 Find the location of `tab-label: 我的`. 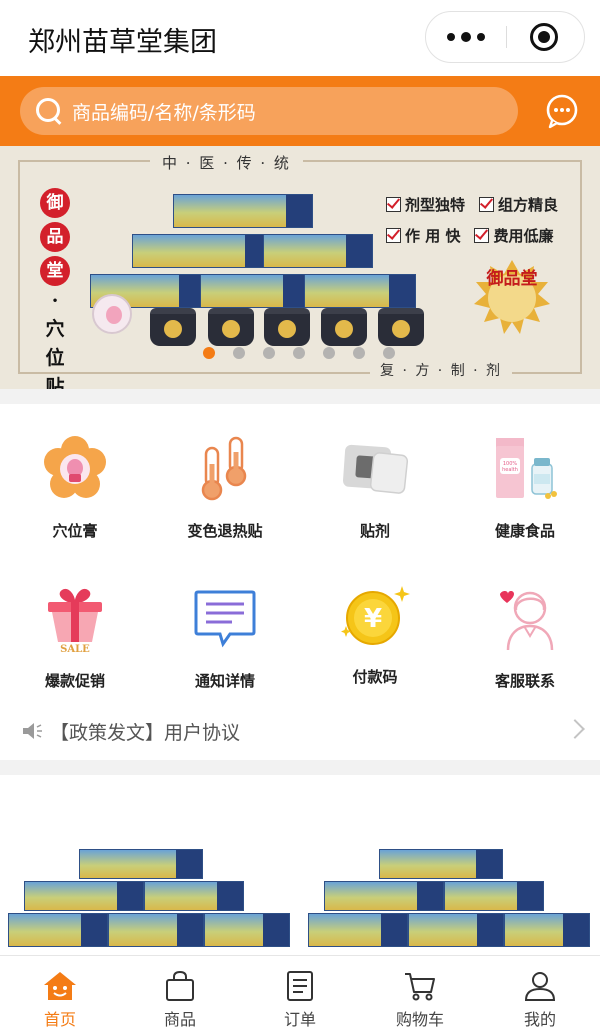

tab-label: 我的 is located at coordinates (539, 1019).